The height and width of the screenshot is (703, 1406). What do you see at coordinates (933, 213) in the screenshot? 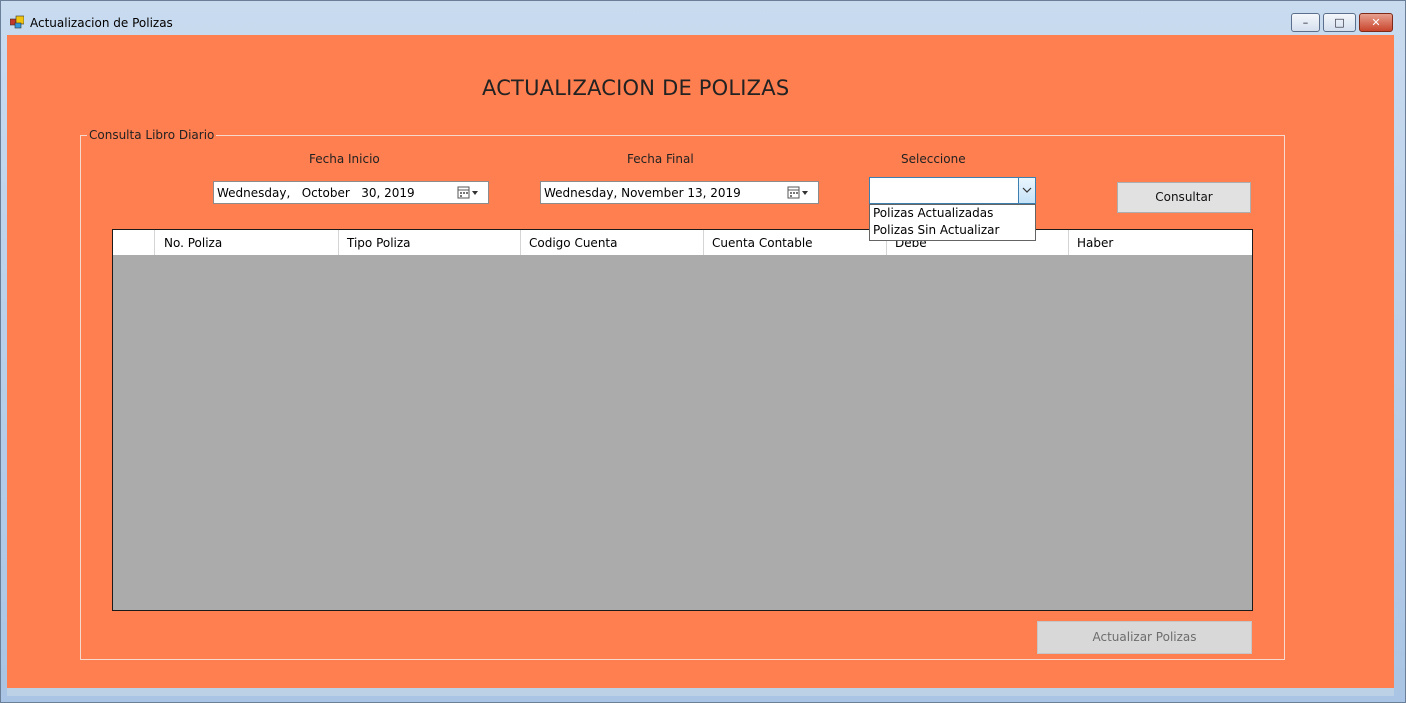
I see `combo-option-actualizadas: Polizas Actualizadas` at bounding box center [933, 213].